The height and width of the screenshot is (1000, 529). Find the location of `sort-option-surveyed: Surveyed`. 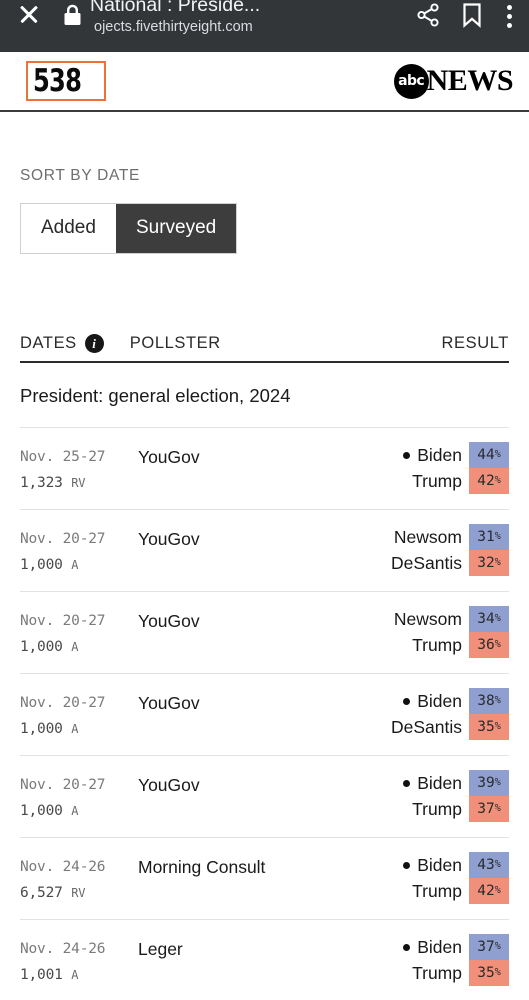

sort-option-surveyed: Surveyed is located at coordinates (176, 228).